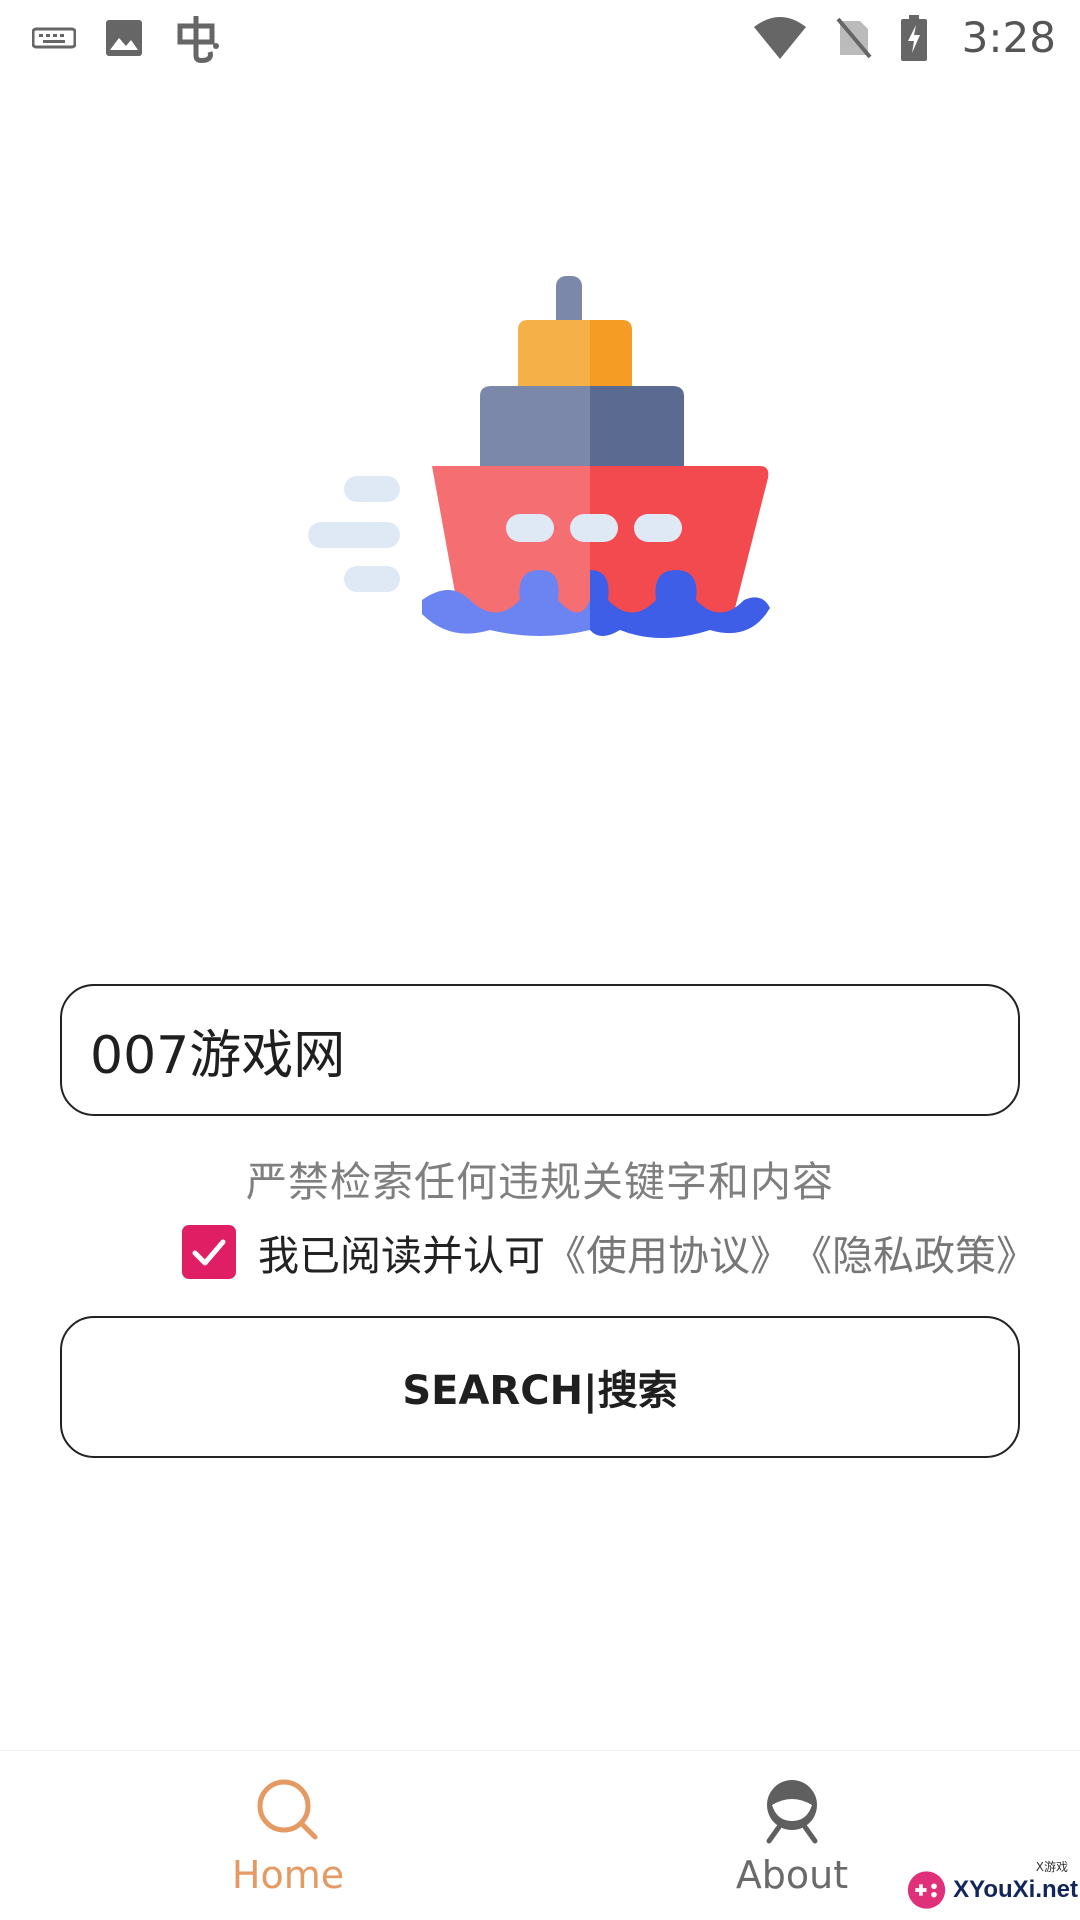 The height and width of the screenshot is (1920, 1080). Describe the element at coordinates (287, 1809) in the screenshot. I see `search-icon` at that location.